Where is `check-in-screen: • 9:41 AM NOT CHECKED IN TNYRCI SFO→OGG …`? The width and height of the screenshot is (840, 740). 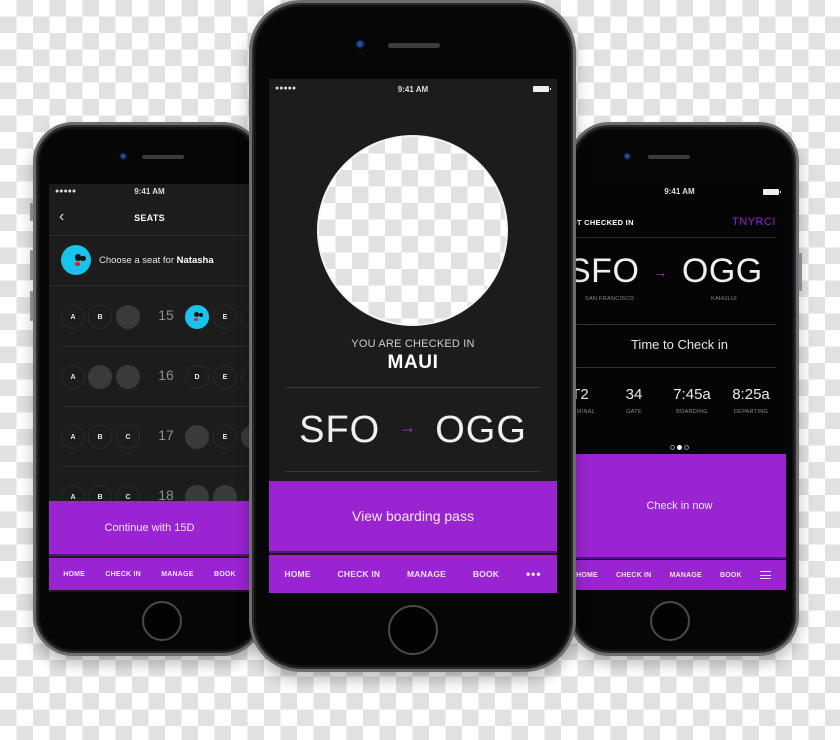 check-in-screen: • 9:41 AM NOT CHECKED IN TNYRCI SFO→OGG … is located at coordinates (679, 388).